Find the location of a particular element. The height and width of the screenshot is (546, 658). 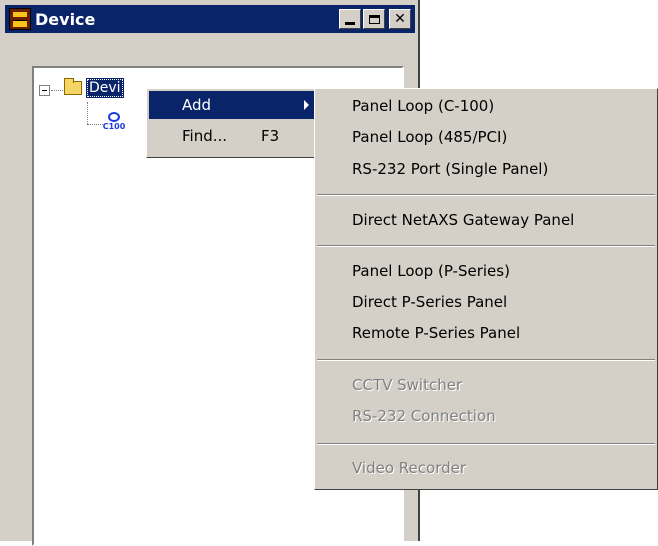

submenu-item-cctv-switcher: CCTV Switcher is located at coordinates (407, 385).